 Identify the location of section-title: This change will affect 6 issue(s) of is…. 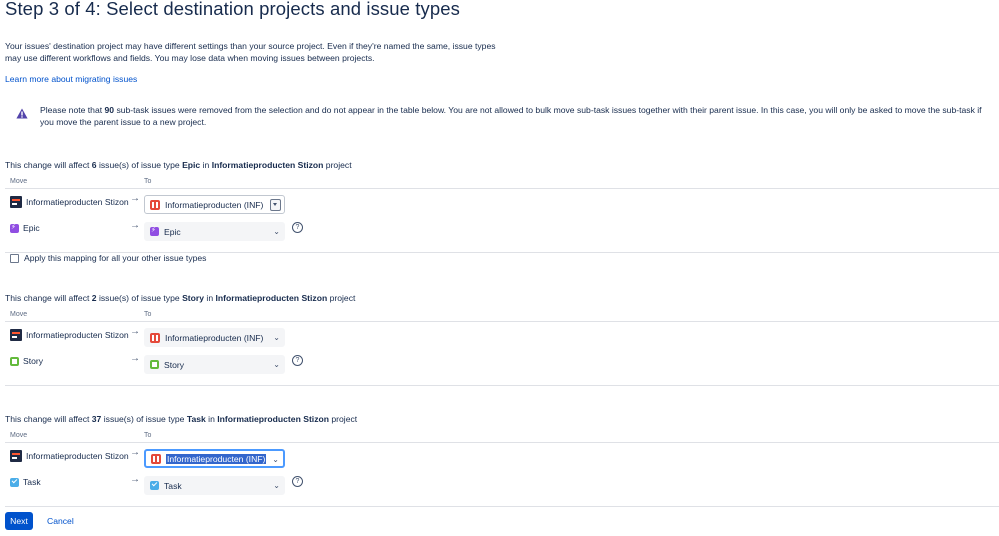
(178, 165).